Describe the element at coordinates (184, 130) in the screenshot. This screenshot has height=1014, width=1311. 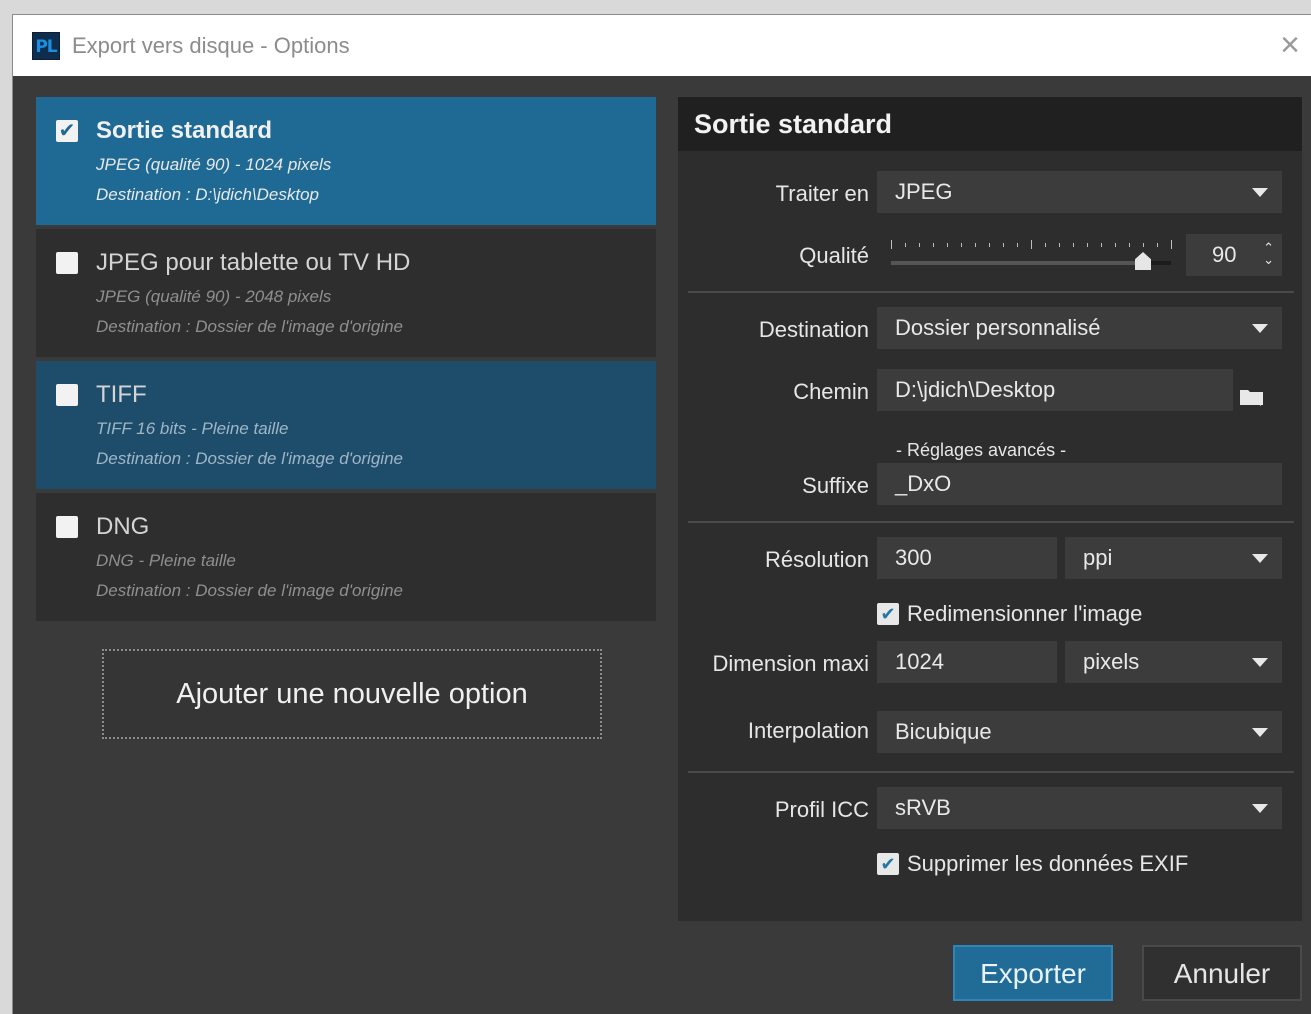
I see `preset-name: Sortie standard` at that location.